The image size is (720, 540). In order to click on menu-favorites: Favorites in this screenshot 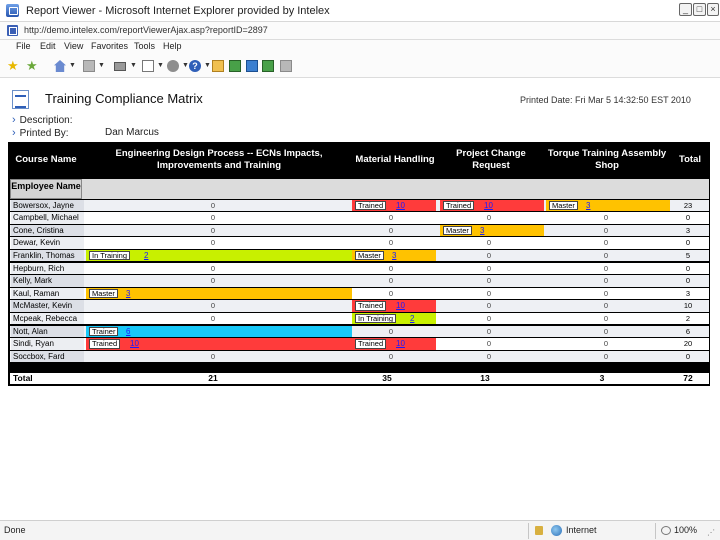, I will do `click(109, 46)`.